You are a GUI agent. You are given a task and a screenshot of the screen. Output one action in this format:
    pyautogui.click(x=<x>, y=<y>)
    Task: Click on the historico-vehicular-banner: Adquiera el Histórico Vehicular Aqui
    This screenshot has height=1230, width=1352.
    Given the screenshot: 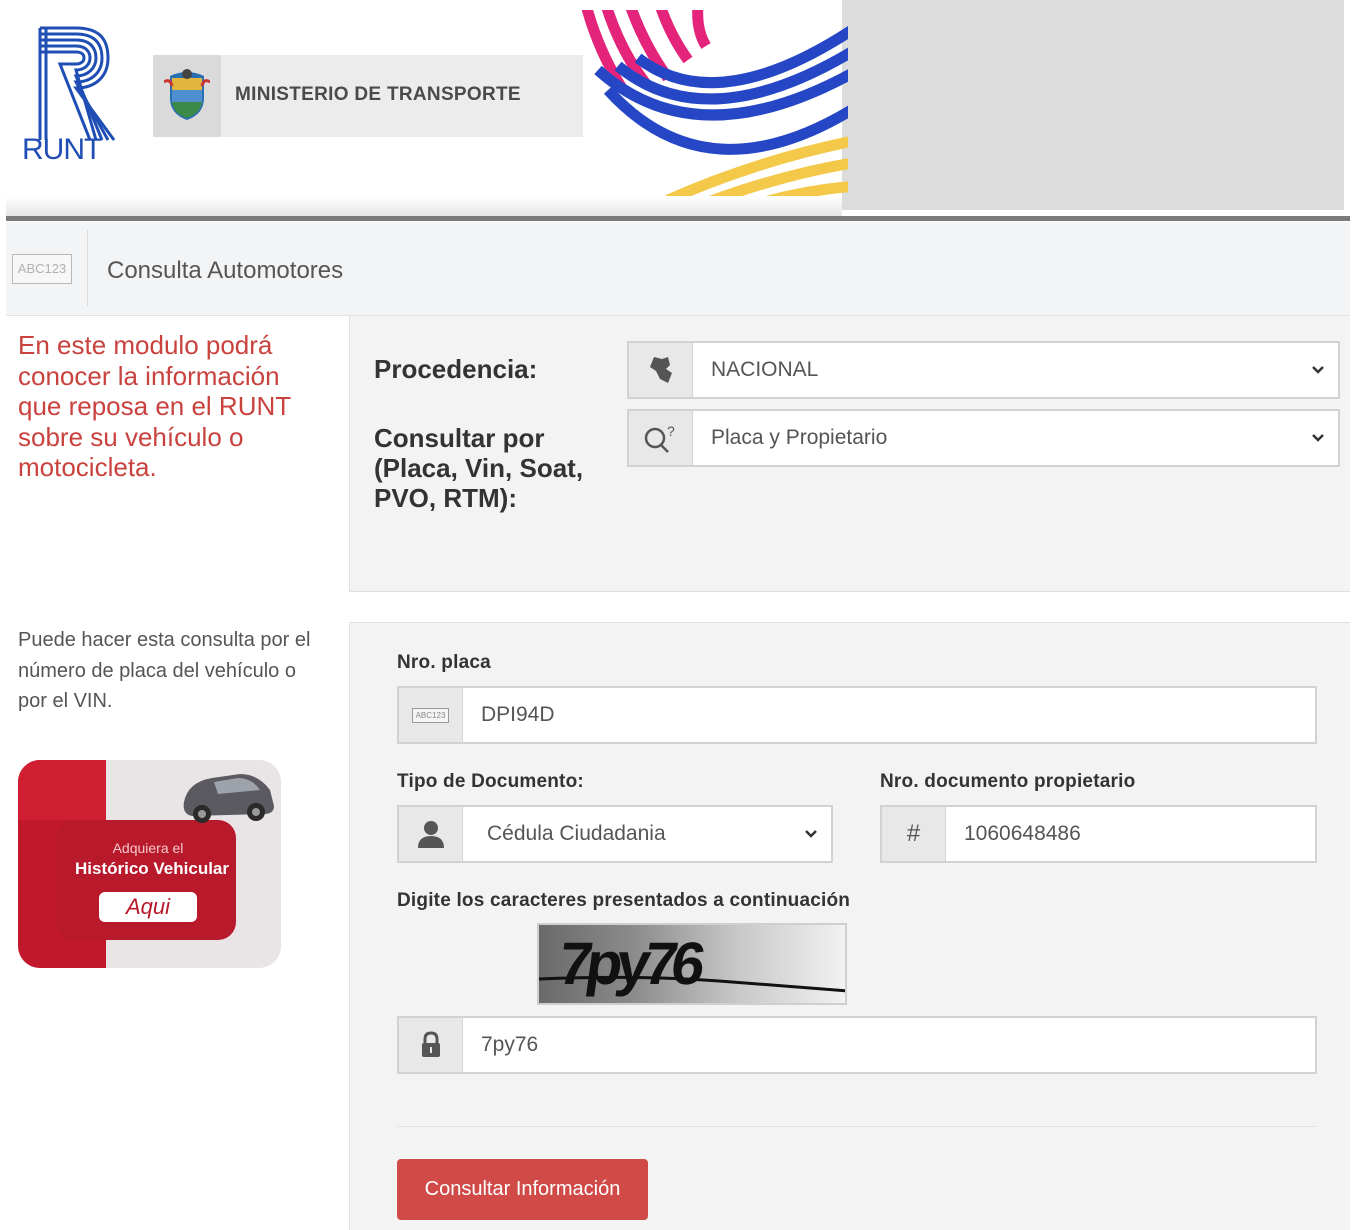 What is the action you would take?
    pyautogui.click(x=149, y=864)
    